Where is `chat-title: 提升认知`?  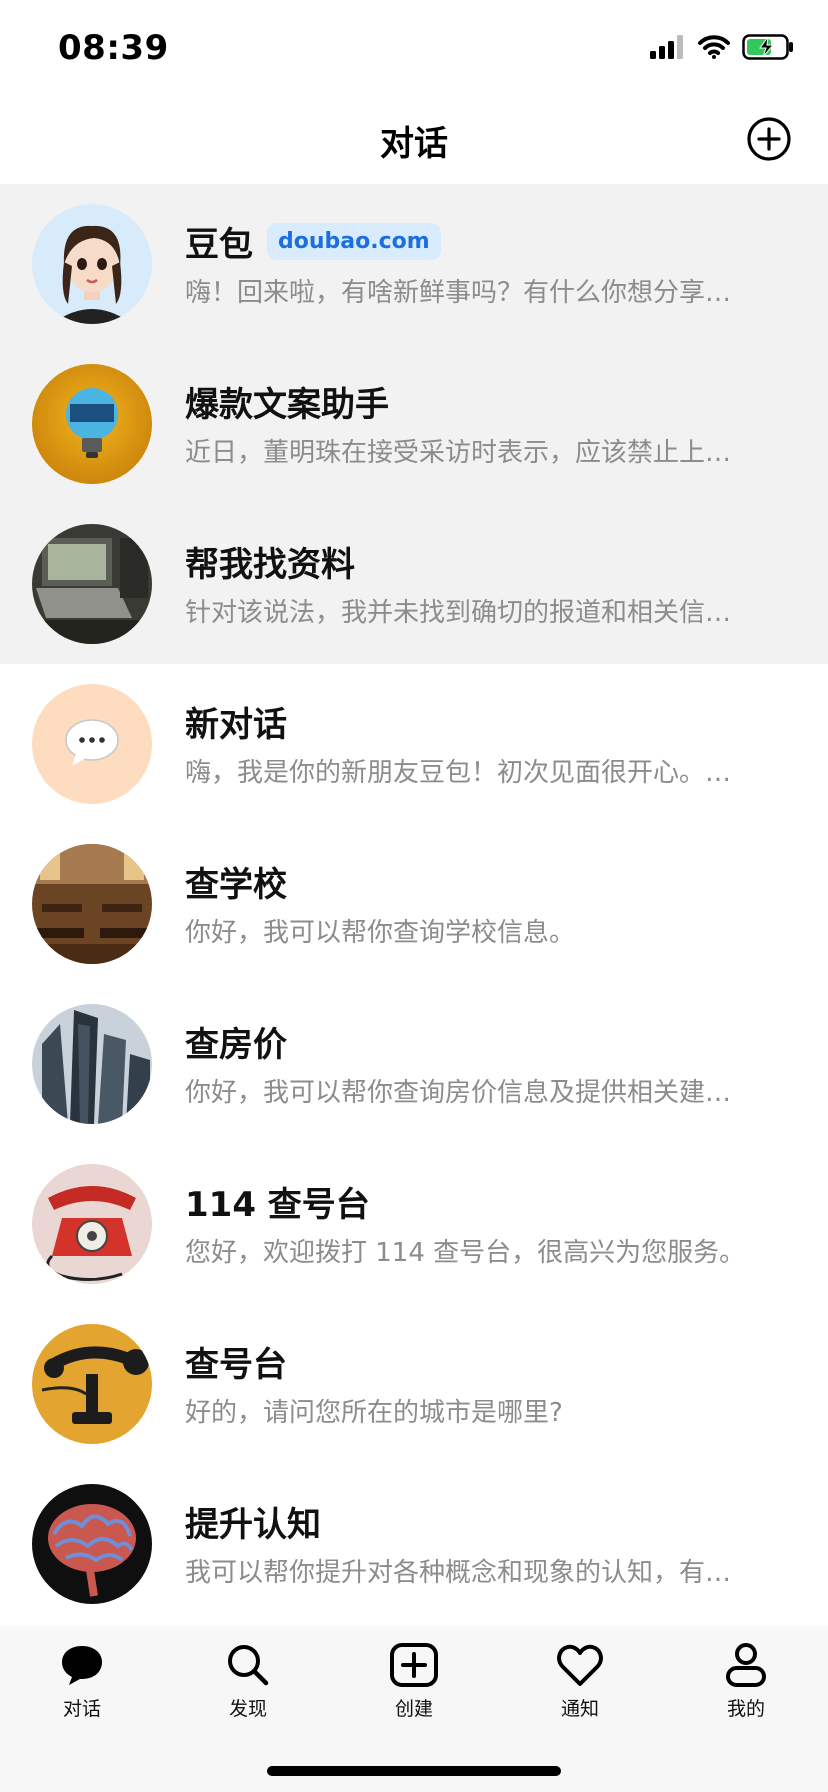 chat-title: 提升认知 is located at coordinates (253, 1525).